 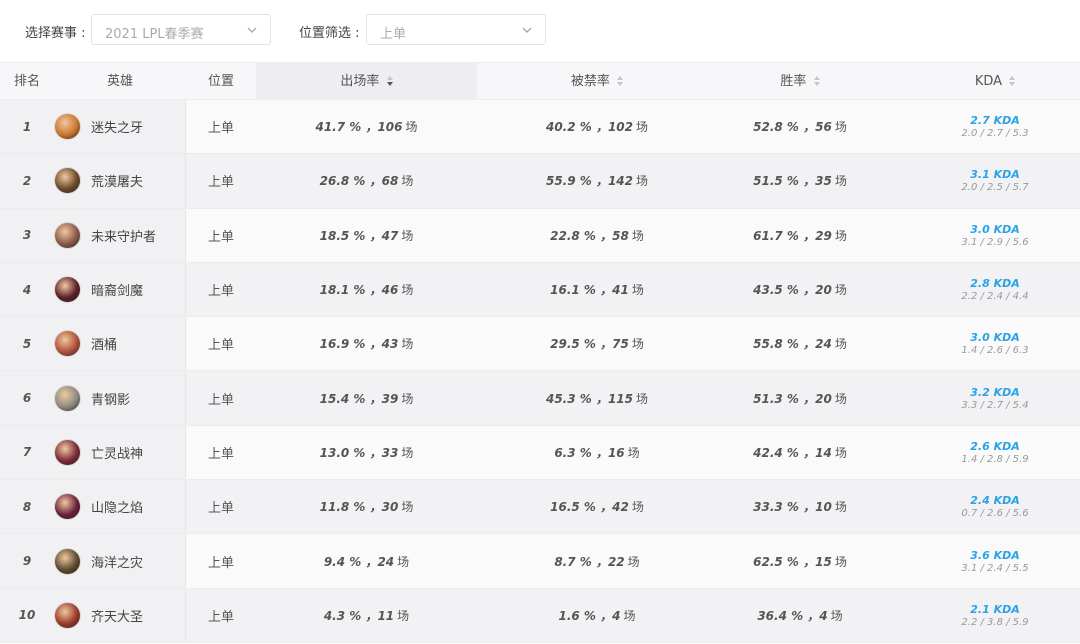 I want to click on header-pick-rate-label: 出场率, so click(x=360, y=81).